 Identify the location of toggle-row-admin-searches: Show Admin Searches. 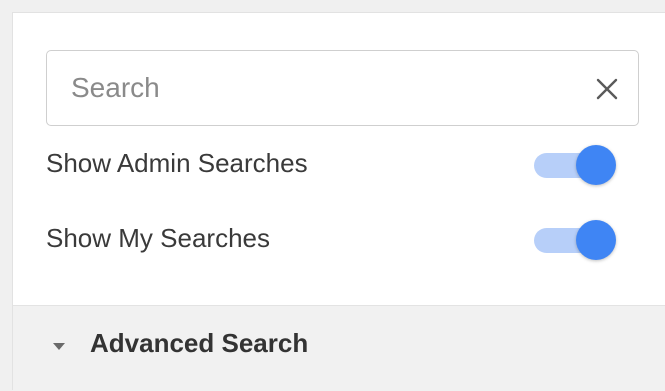
(336, 165).